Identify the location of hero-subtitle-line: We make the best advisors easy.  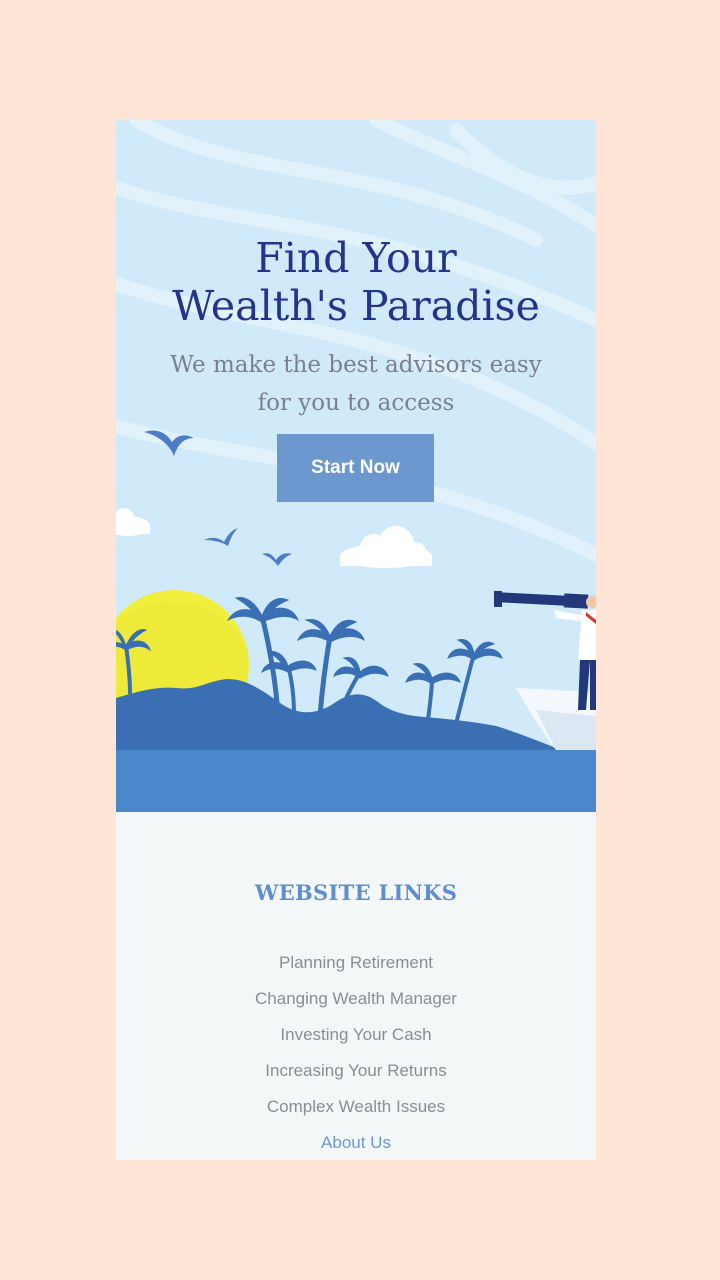
(356, 365).